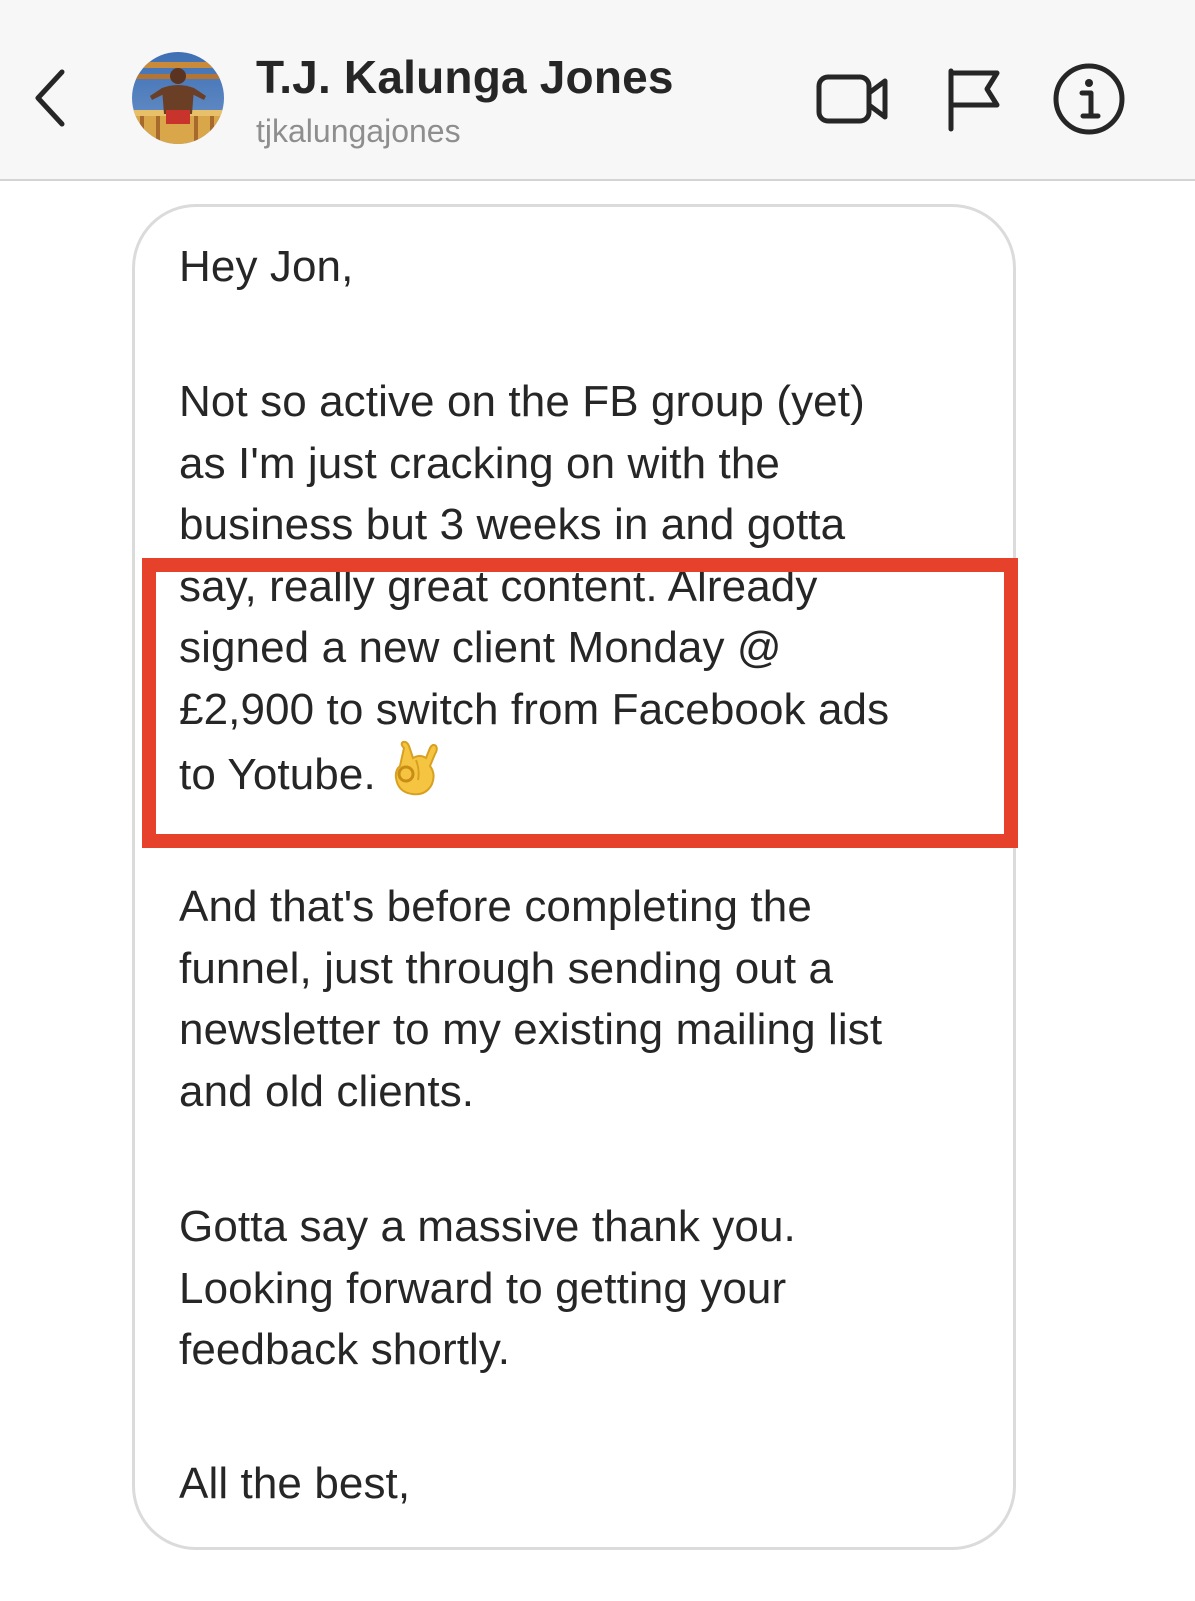  I want to click on avatar, so click(178, 98).